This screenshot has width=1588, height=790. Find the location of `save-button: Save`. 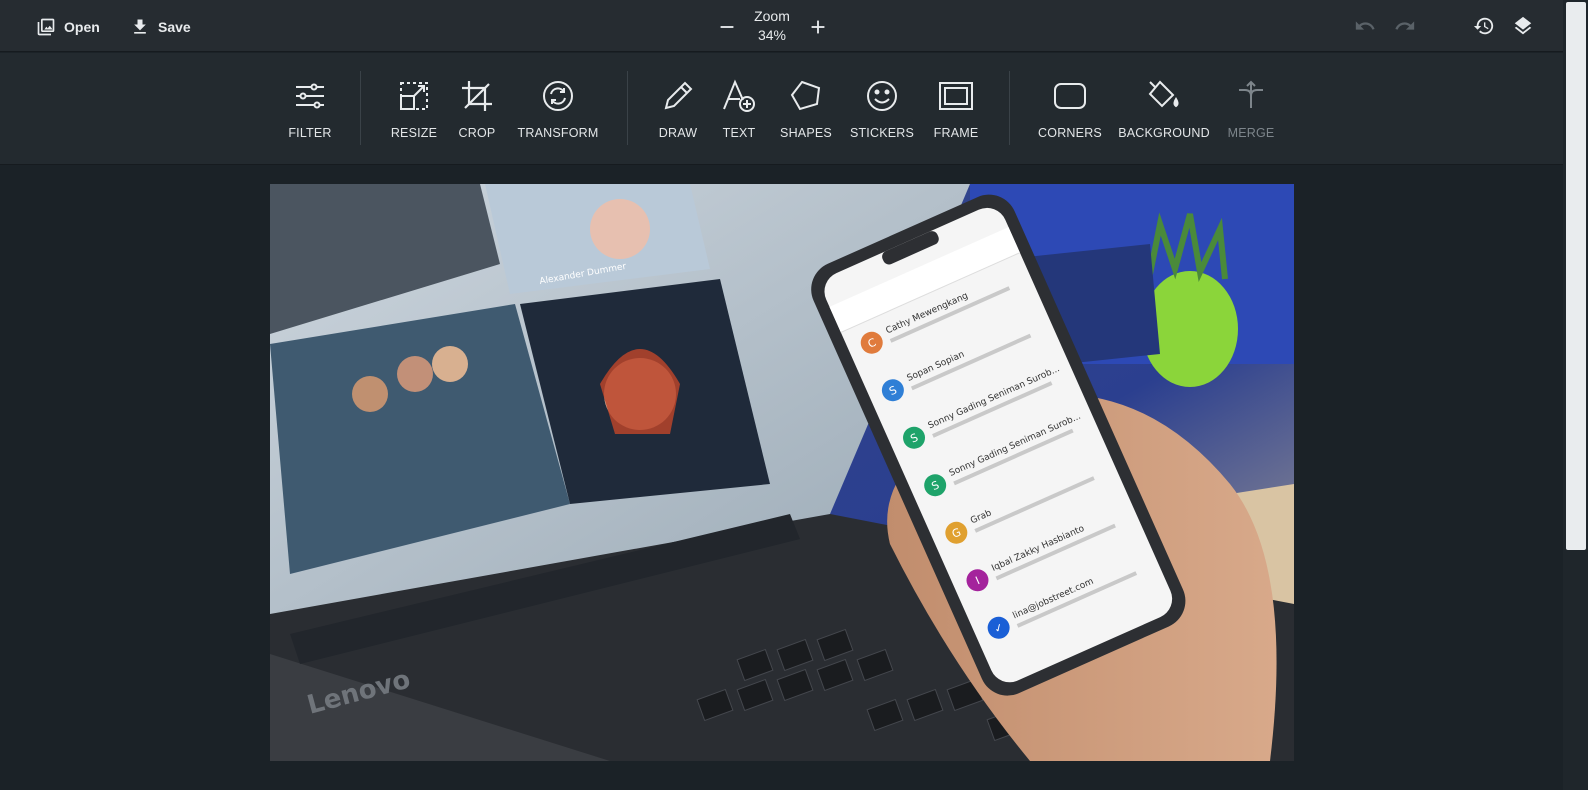

save-button: Save is located at coordinates (160, 27).